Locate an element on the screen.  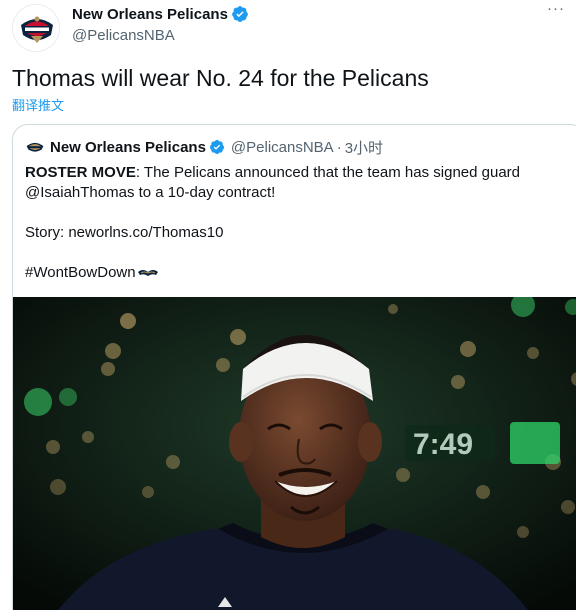
translate-link: 翻译推文 is located at coordinates (38, 104).